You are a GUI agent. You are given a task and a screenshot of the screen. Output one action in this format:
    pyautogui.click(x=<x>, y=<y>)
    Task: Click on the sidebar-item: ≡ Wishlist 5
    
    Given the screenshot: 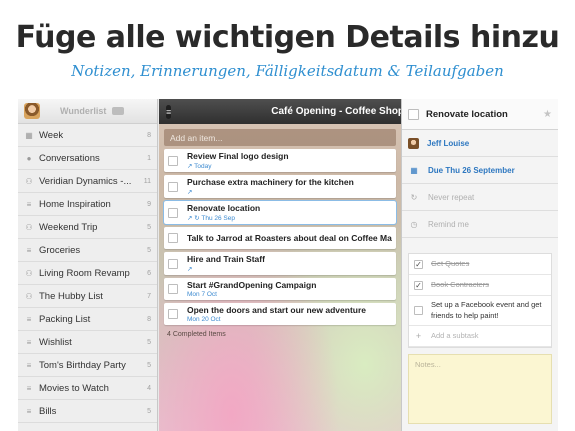 What is the action you would take?
    pyautogui.click(x=87, y=342)
    